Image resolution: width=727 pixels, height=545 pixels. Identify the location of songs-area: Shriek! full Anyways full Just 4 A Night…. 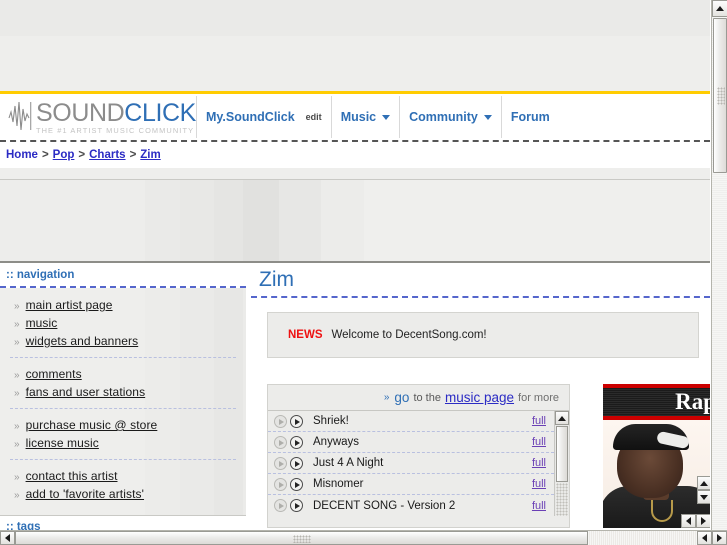
(418, 463).